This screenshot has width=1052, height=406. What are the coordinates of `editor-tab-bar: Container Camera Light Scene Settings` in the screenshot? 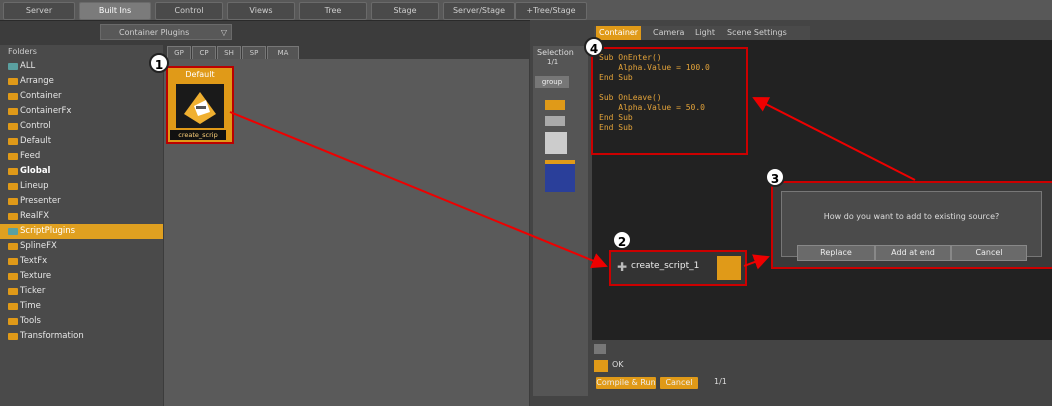 It's located at (702, 33).